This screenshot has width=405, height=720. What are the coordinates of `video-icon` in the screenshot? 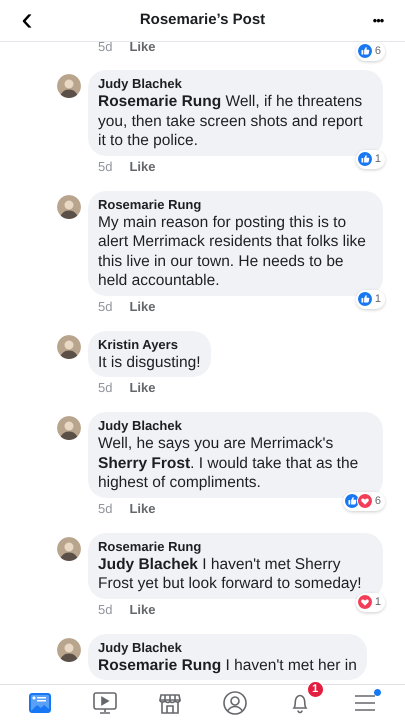 It's located at (105, 702).